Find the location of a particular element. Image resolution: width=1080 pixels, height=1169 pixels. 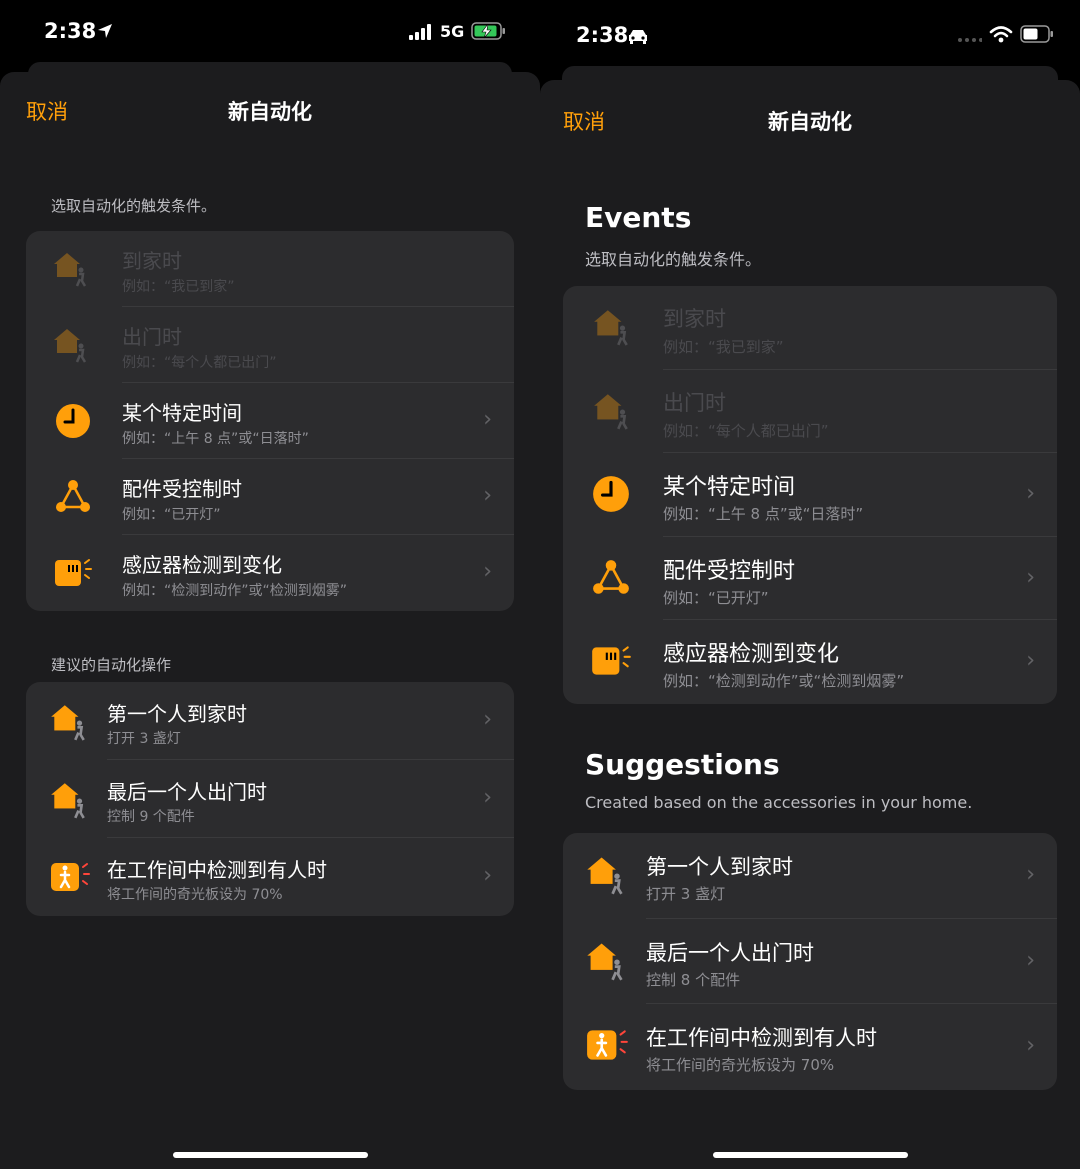

suggestion-subtitle: 控制 8 个配件 is located at coordinates (693, 980).